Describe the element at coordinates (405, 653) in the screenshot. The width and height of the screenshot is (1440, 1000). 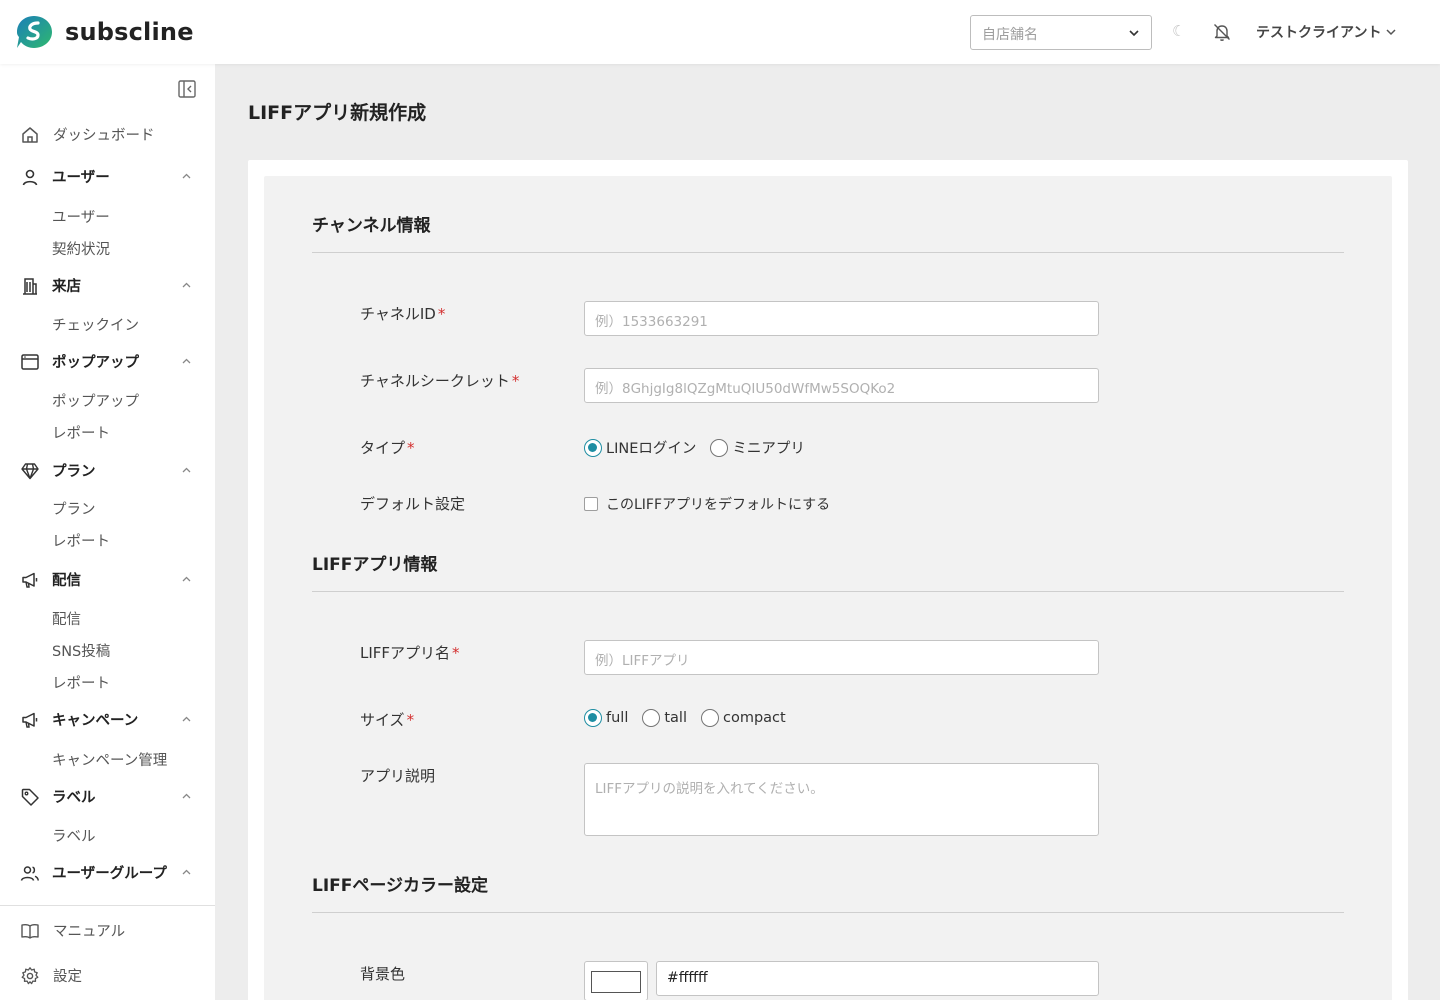
I see `liff-name-label-text: LIFFアプリ名` at that location.